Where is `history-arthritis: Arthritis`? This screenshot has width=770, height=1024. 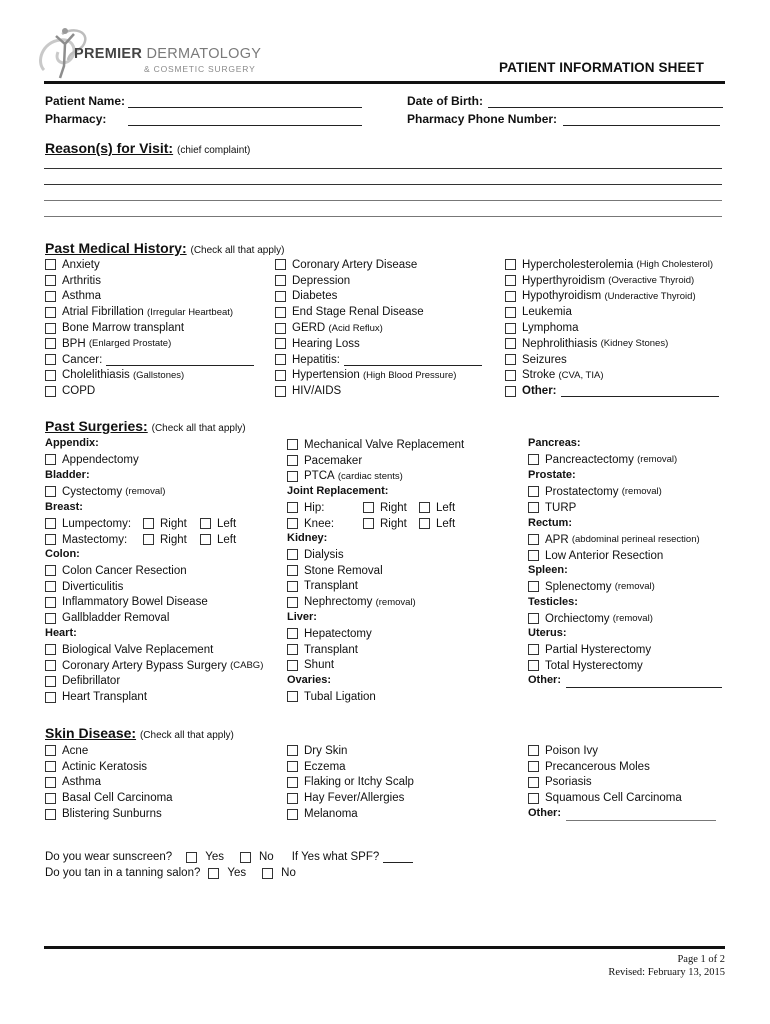 history-arthritis: Arthritis is located at coordinates (73, 281).